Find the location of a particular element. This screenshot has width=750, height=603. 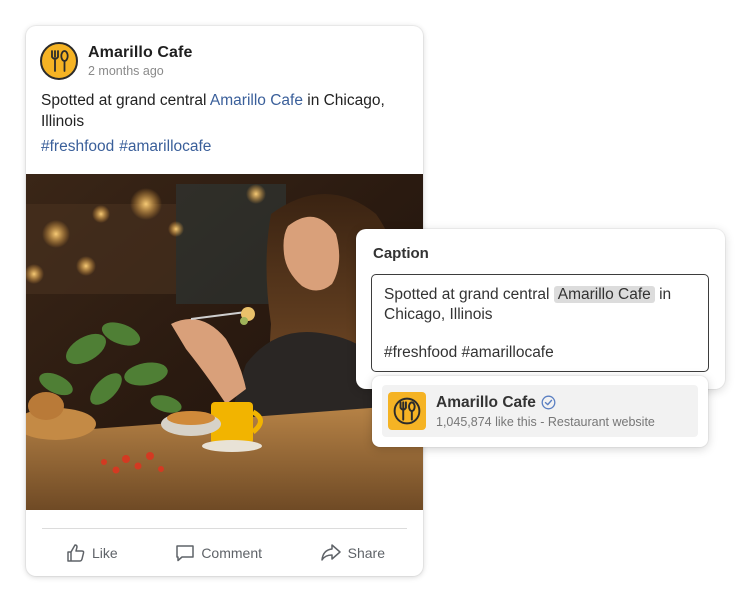

caption-hashtags: #freshfood #amarillocafe is located at coordinates (469, 352).